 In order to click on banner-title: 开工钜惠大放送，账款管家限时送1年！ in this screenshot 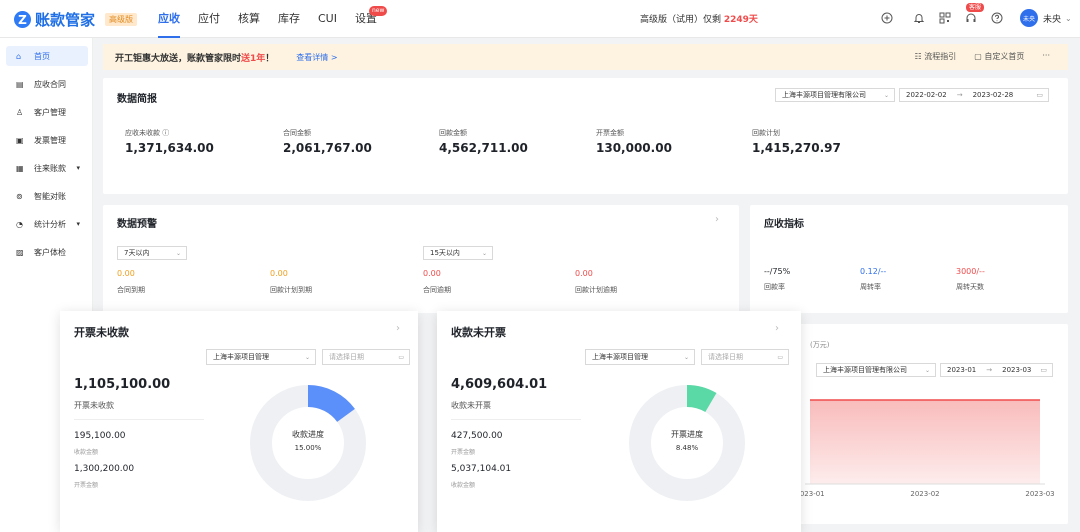, I will do `click(195, 58)`.